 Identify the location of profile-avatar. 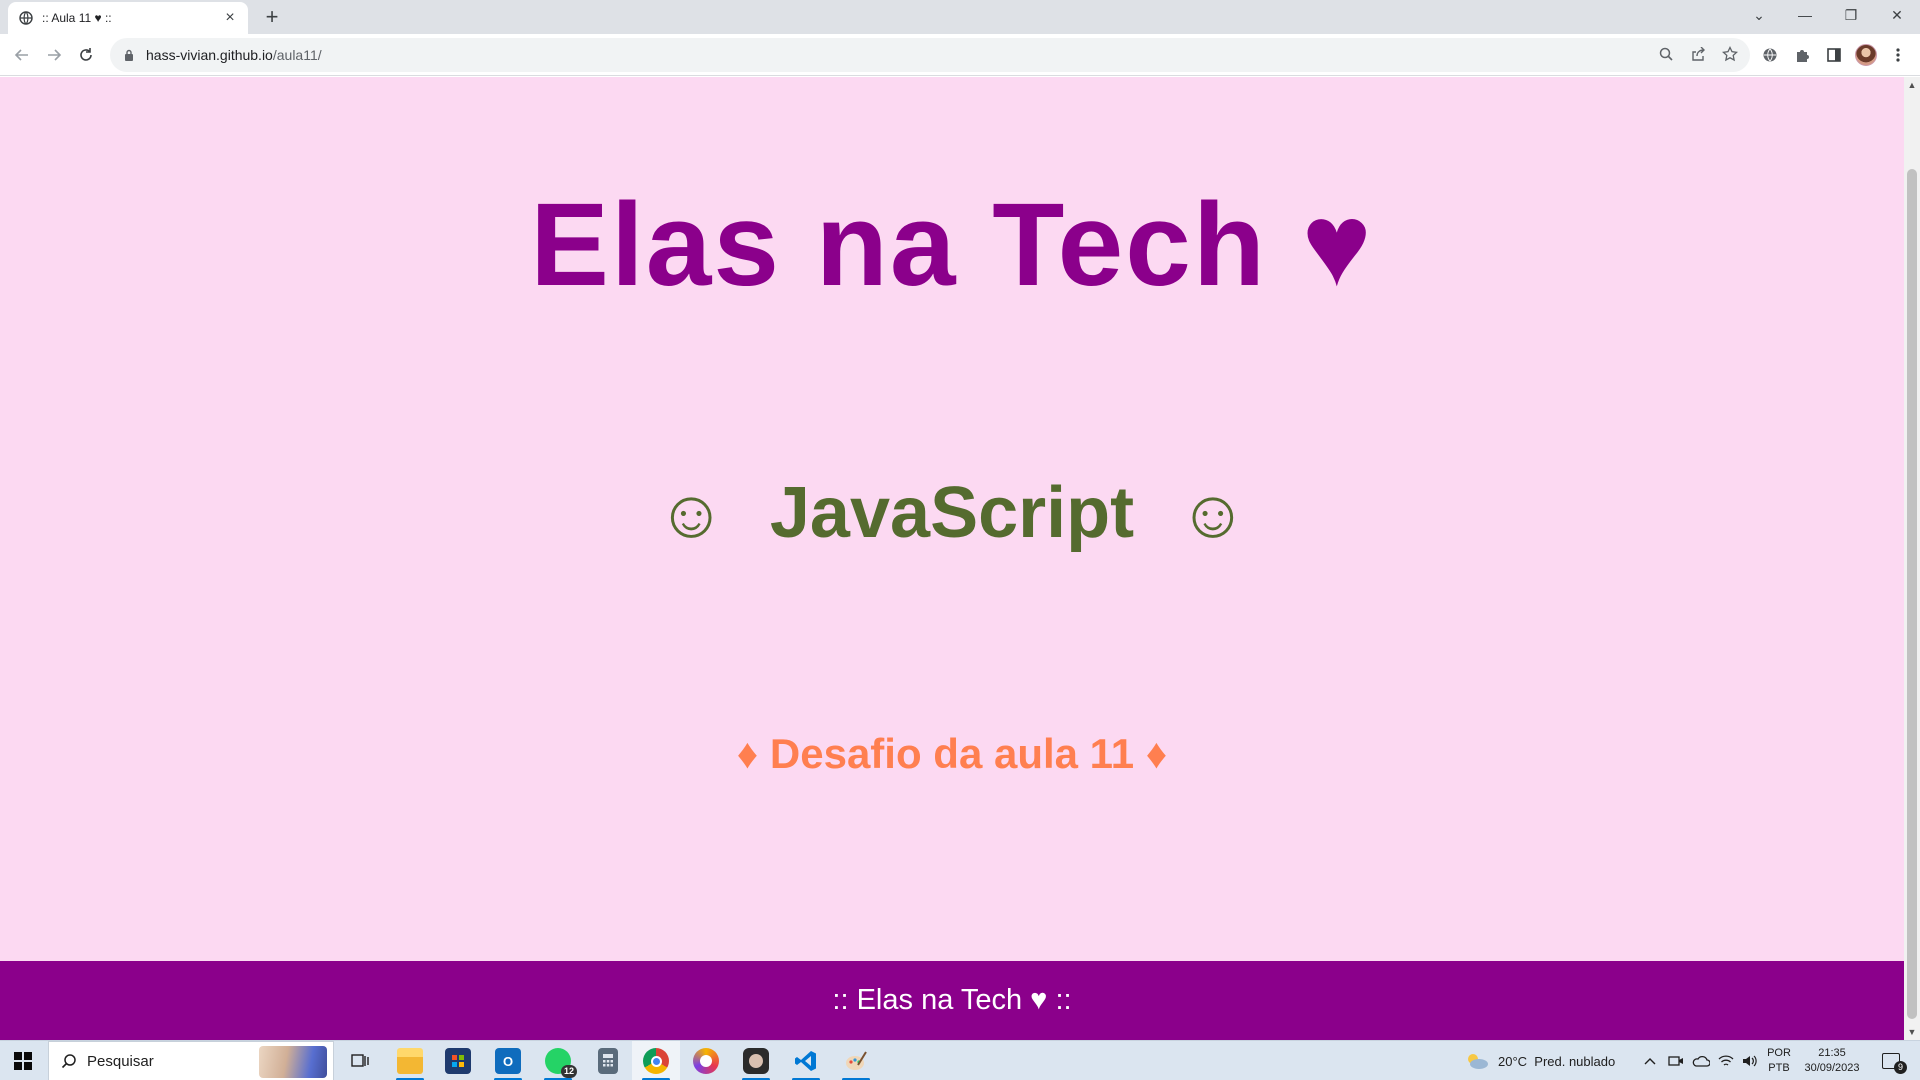
(1866, 55).